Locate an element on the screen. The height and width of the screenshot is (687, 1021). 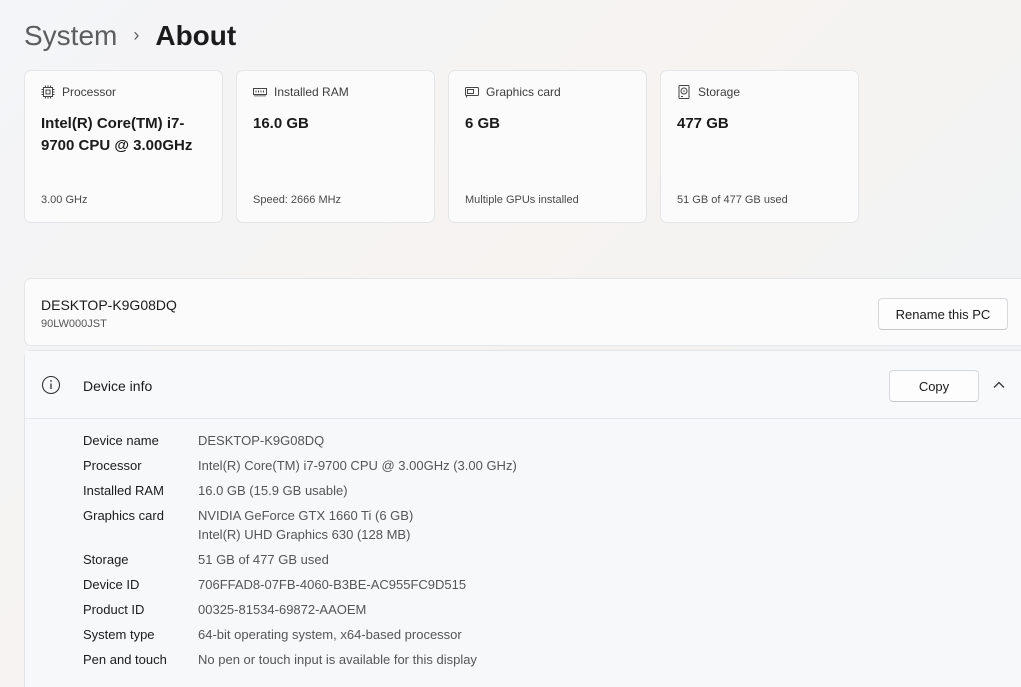
spec-label: Processor is located at coordinates (112, 465).